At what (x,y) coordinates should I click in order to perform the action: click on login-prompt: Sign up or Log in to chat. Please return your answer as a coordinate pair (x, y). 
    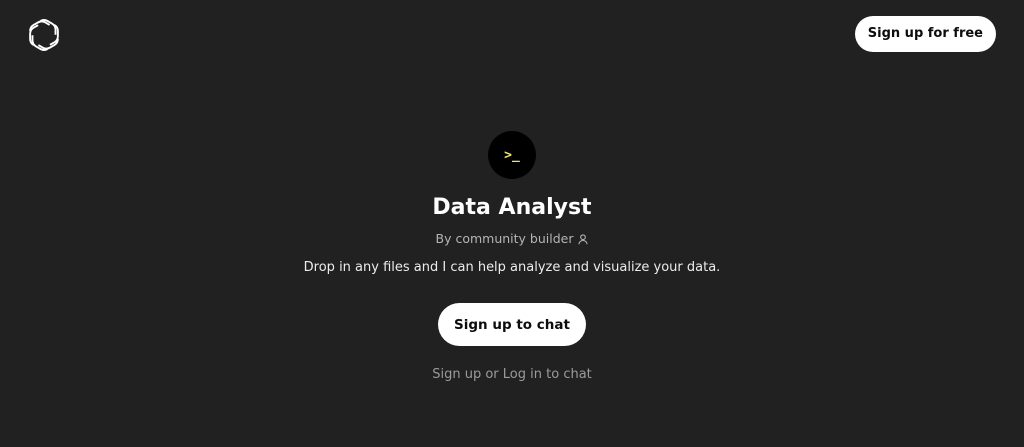
    Looking at the image, I should click on (512, 374).